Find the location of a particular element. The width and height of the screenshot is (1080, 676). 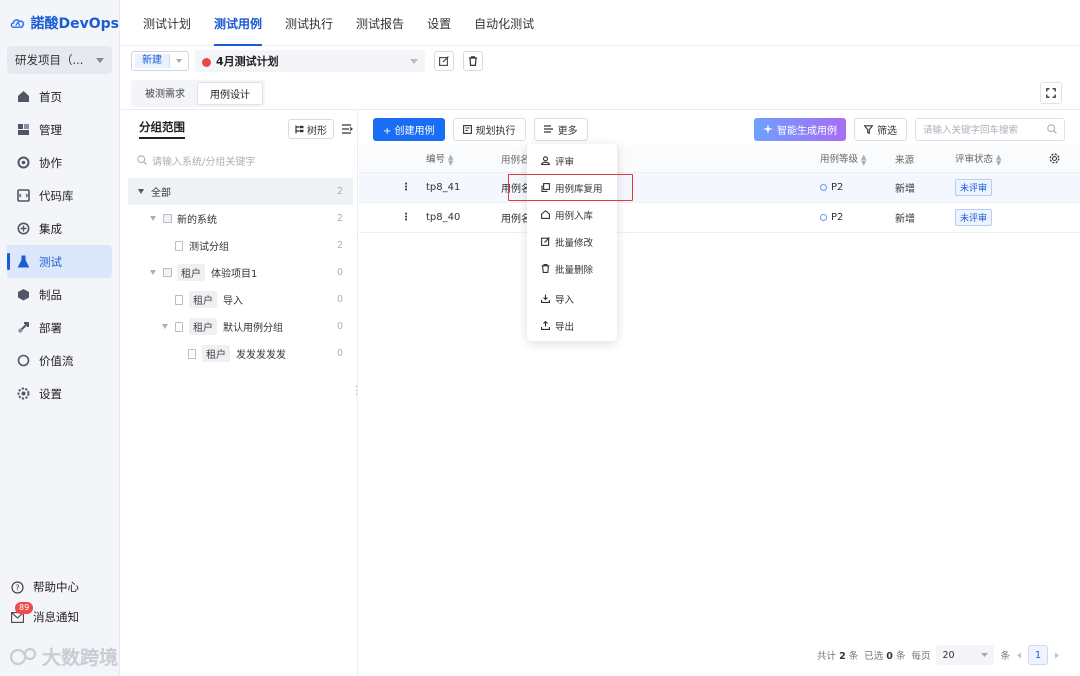

delete-plan-button is located at coordinates (473, 61).